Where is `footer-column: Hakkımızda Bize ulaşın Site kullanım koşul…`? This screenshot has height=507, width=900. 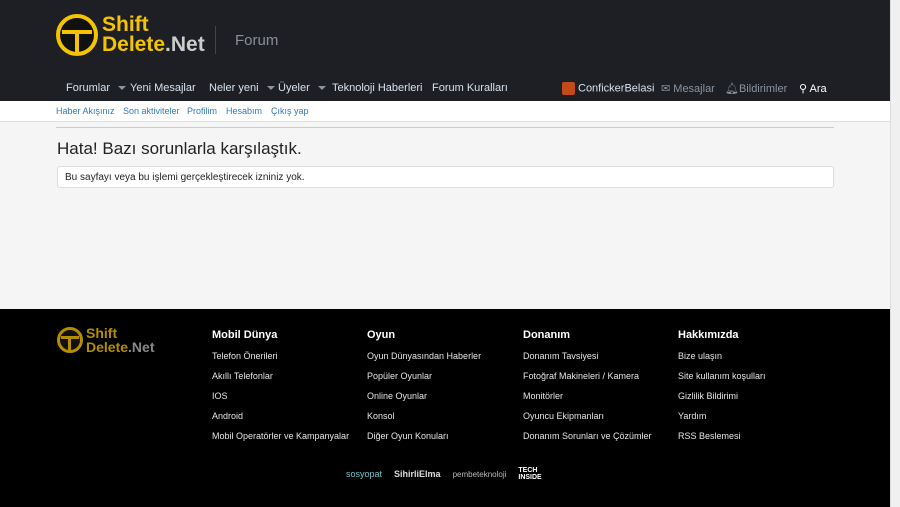 footer-column: Hakkımızda Bize ulaşın Site kullanım koşul… is located at coordinates (722, 390).